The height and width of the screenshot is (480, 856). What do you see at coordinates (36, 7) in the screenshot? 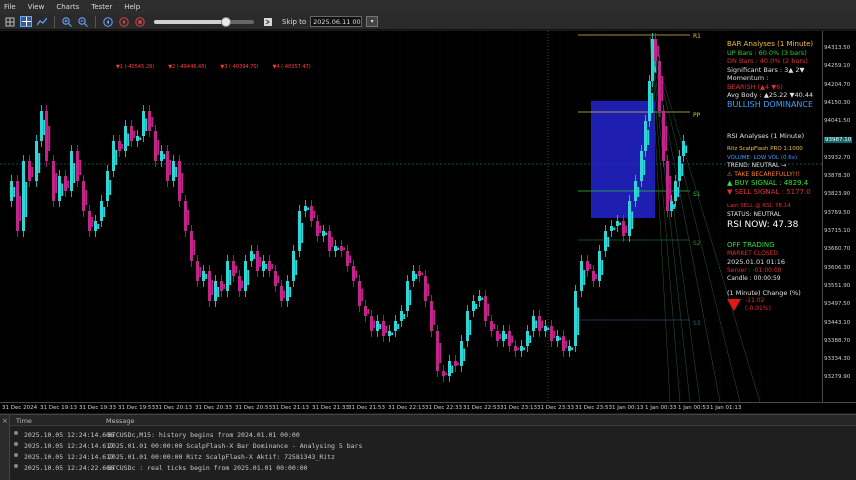
I see `menu-view: View` at bounding box center [36, 7].